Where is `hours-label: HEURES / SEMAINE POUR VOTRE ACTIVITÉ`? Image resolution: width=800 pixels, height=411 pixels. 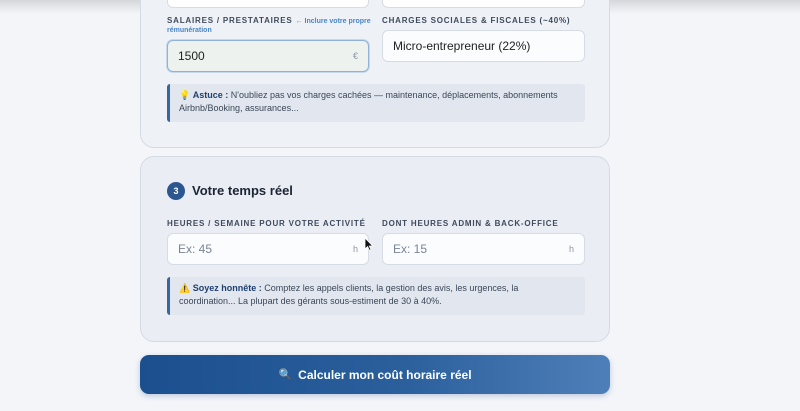
hours-label: HEURES / SEMAINE POUR VOTRE ACTIVITÉ is located at coordinates (266, 223).